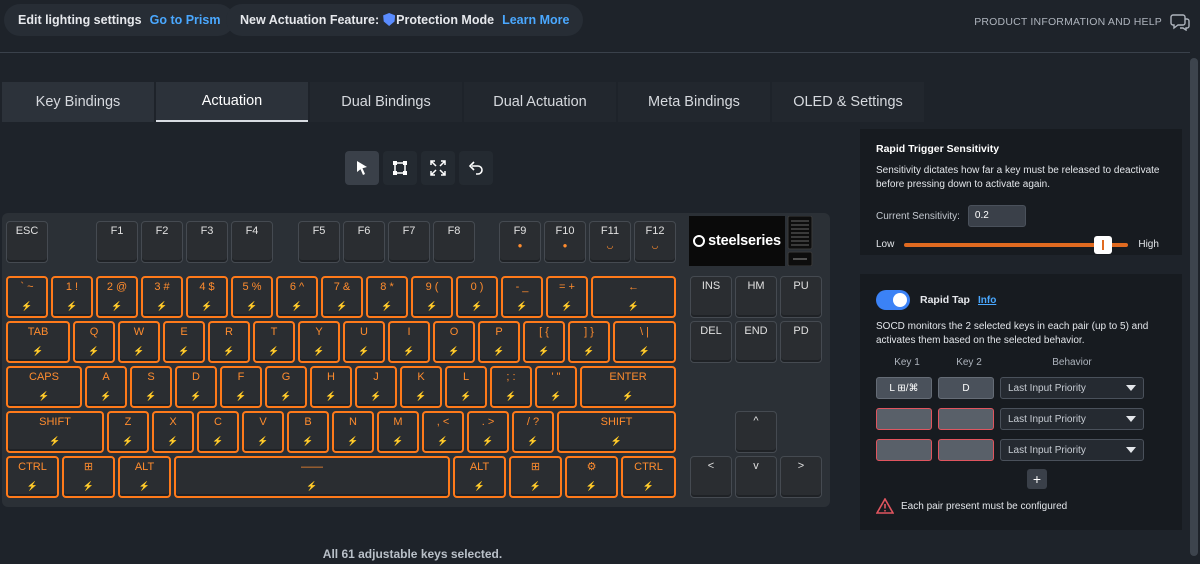 This screenshot has height=564, width=1200. What do you see at coordinates (218, 432) in the screenshot?
I see `key: C ⚡` at bounding box center [218, 432].